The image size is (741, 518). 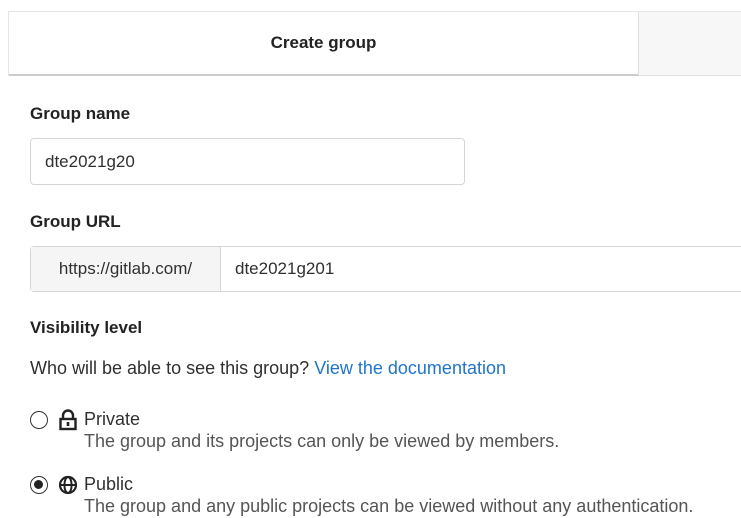 I want to click on group-url-prefix: https://gitlab.com/, so click(x=126, y=269).